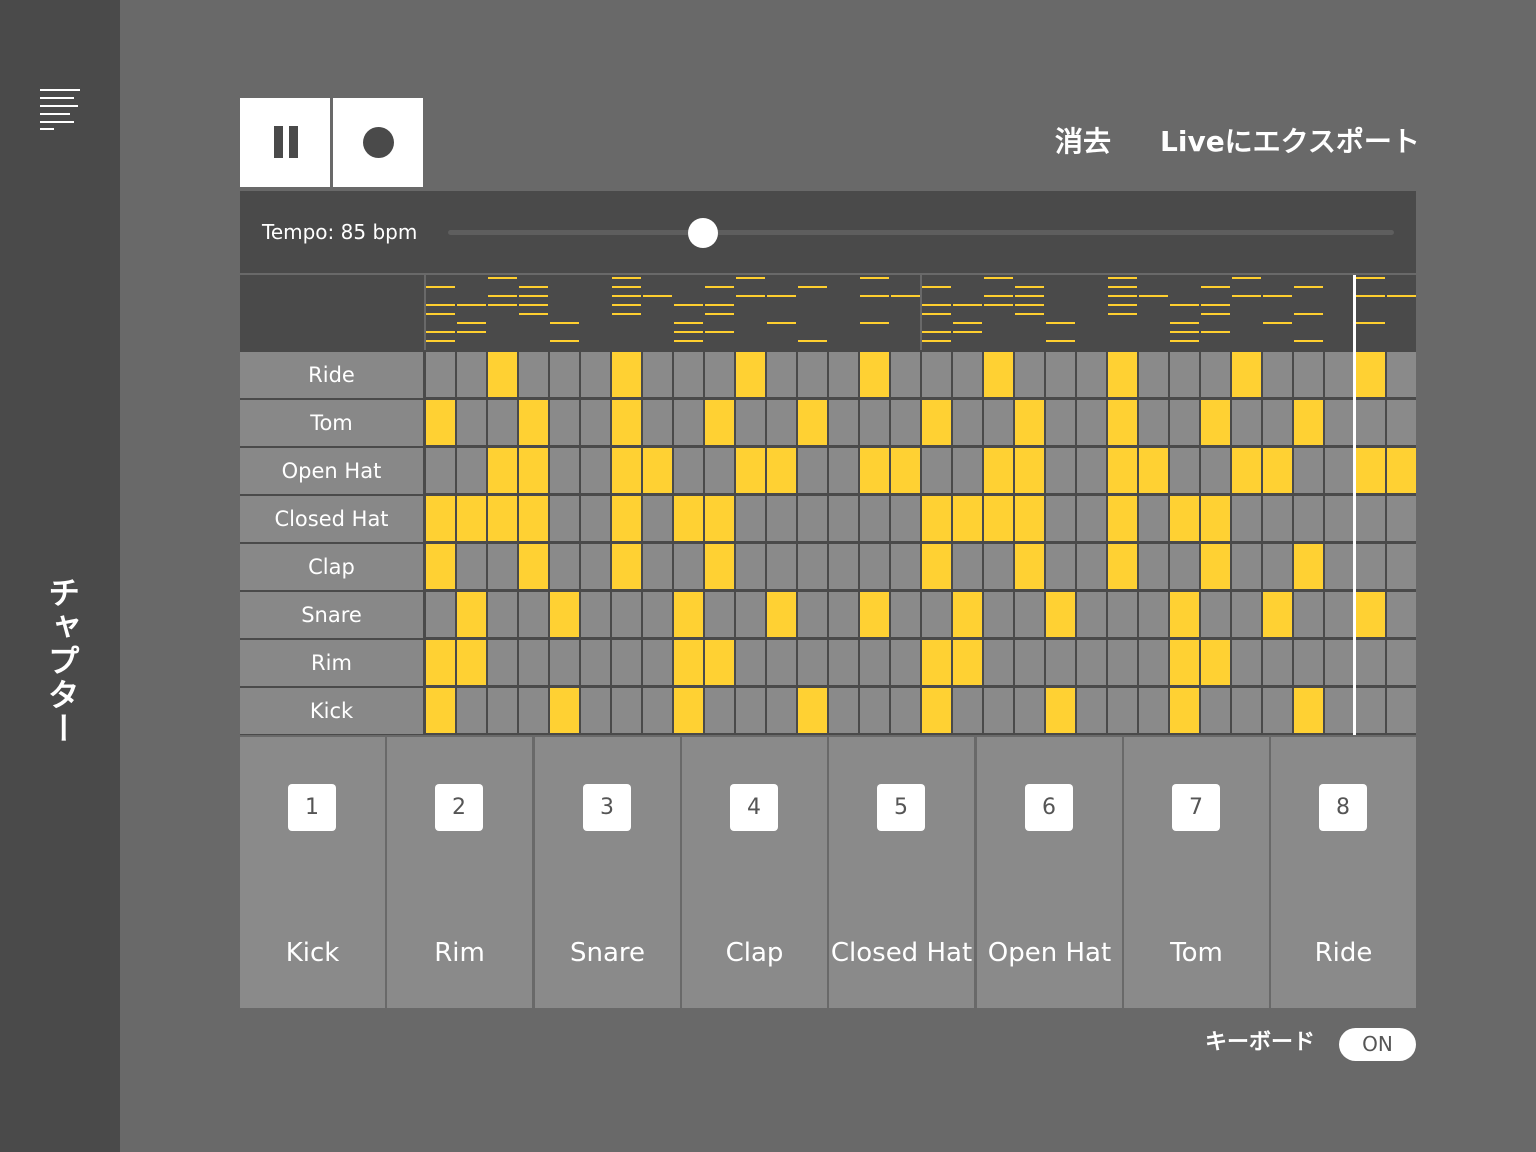 This screenshot has height=1152, width=1536. Describe the element at coordinates (285, 142) in the screenshot. I see `pause-button` at that location.